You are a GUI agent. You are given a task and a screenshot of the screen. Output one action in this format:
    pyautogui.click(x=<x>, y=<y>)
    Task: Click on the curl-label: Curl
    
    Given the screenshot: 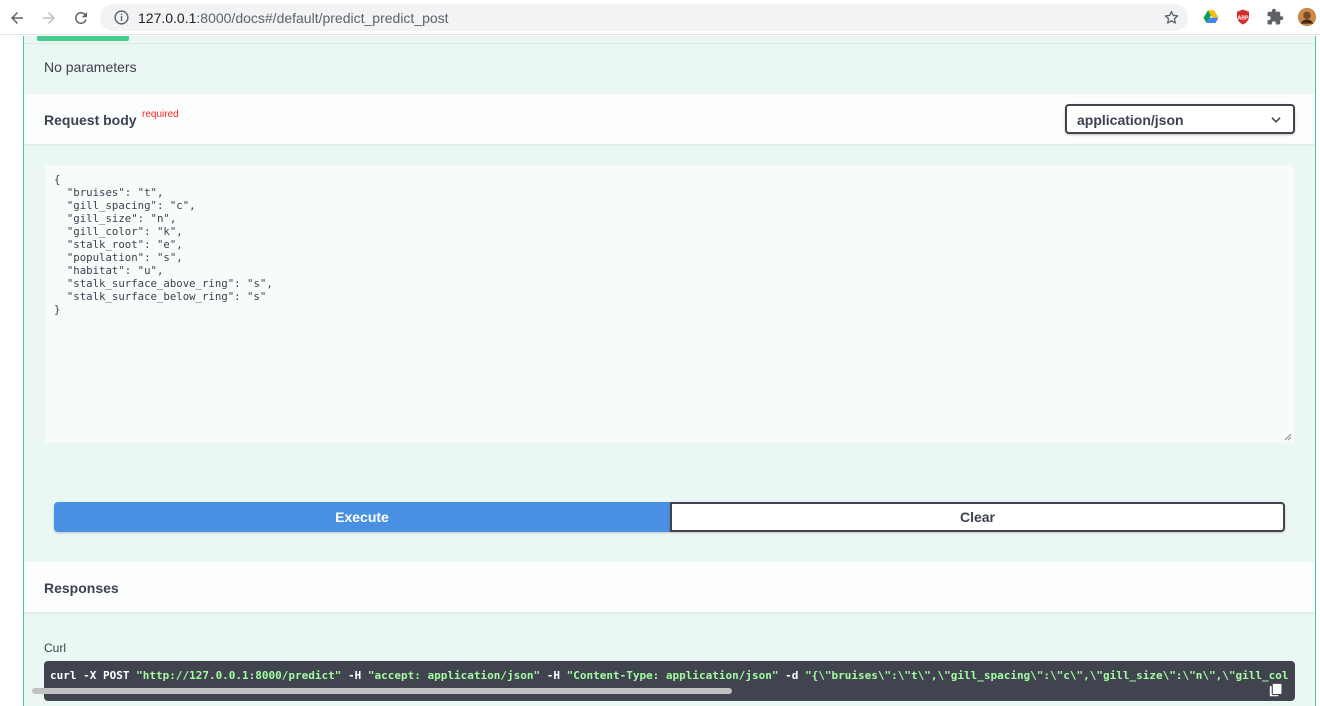 What is the action you would take?
    pyautogui.click(x=55, y=648)
    